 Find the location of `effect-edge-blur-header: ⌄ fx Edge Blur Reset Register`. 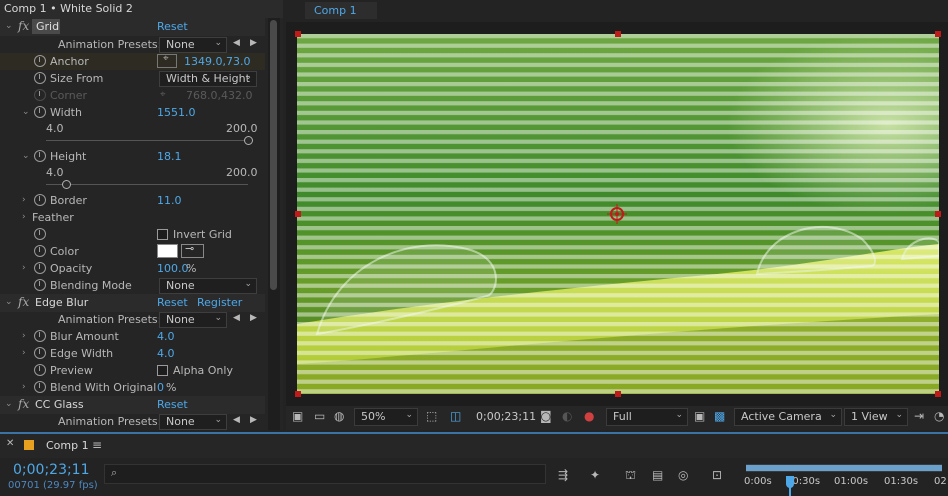

effect-edge-blur-header: ⌄ fx Edge Blur Reset Register is located at coordinates (132, 303).